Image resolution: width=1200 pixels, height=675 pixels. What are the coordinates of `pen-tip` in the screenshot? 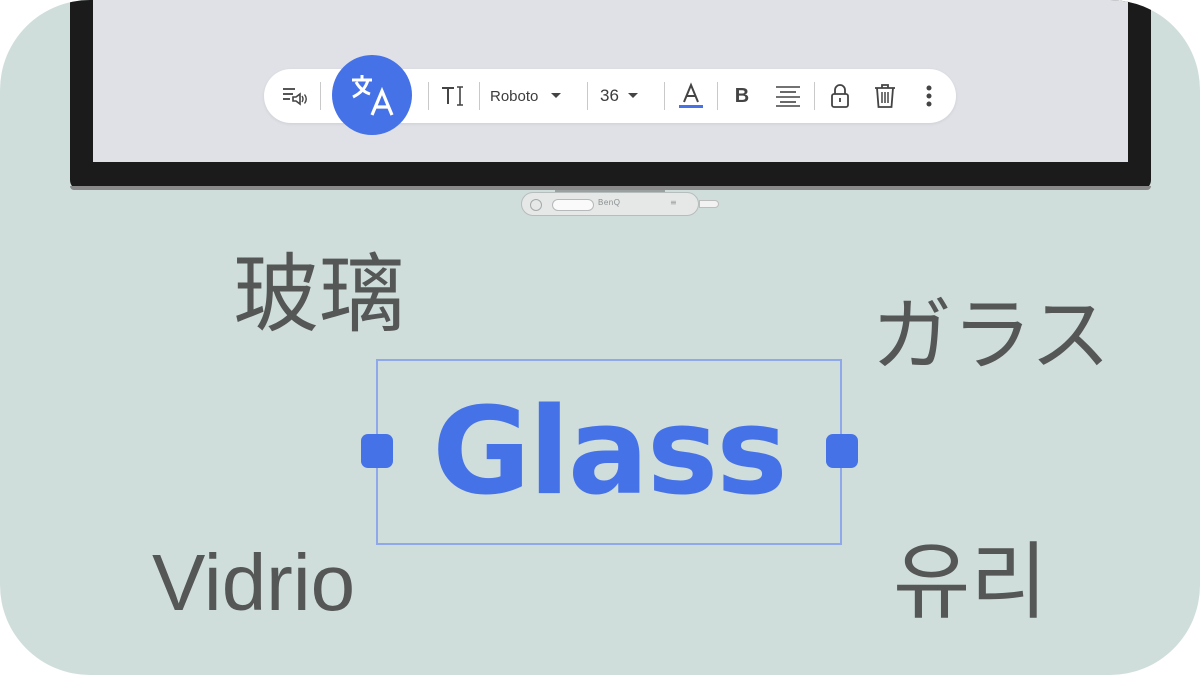 It's located at (709, 204).